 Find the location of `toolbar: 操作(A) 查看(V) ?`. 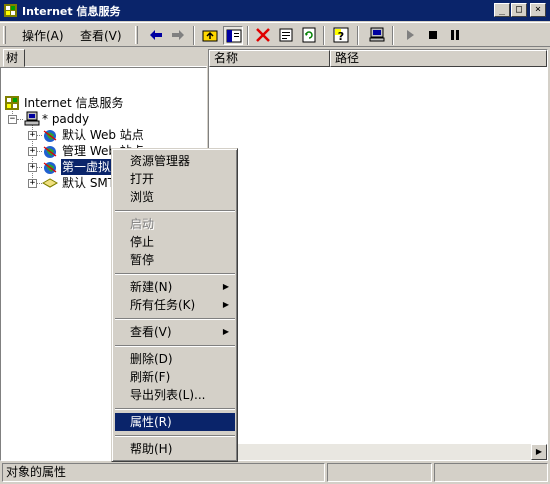

toolbar: 操作(A) 查看(V) ? is located at coordinates (275, 34).